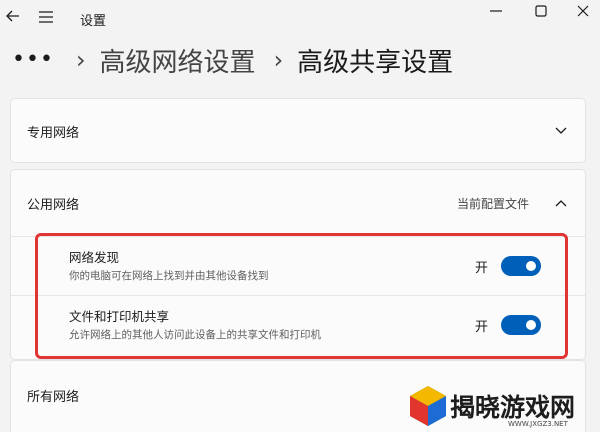 This screenshot has height=432, width=600. I want to click on section-private-network: 专用网络, so click(298, 130).